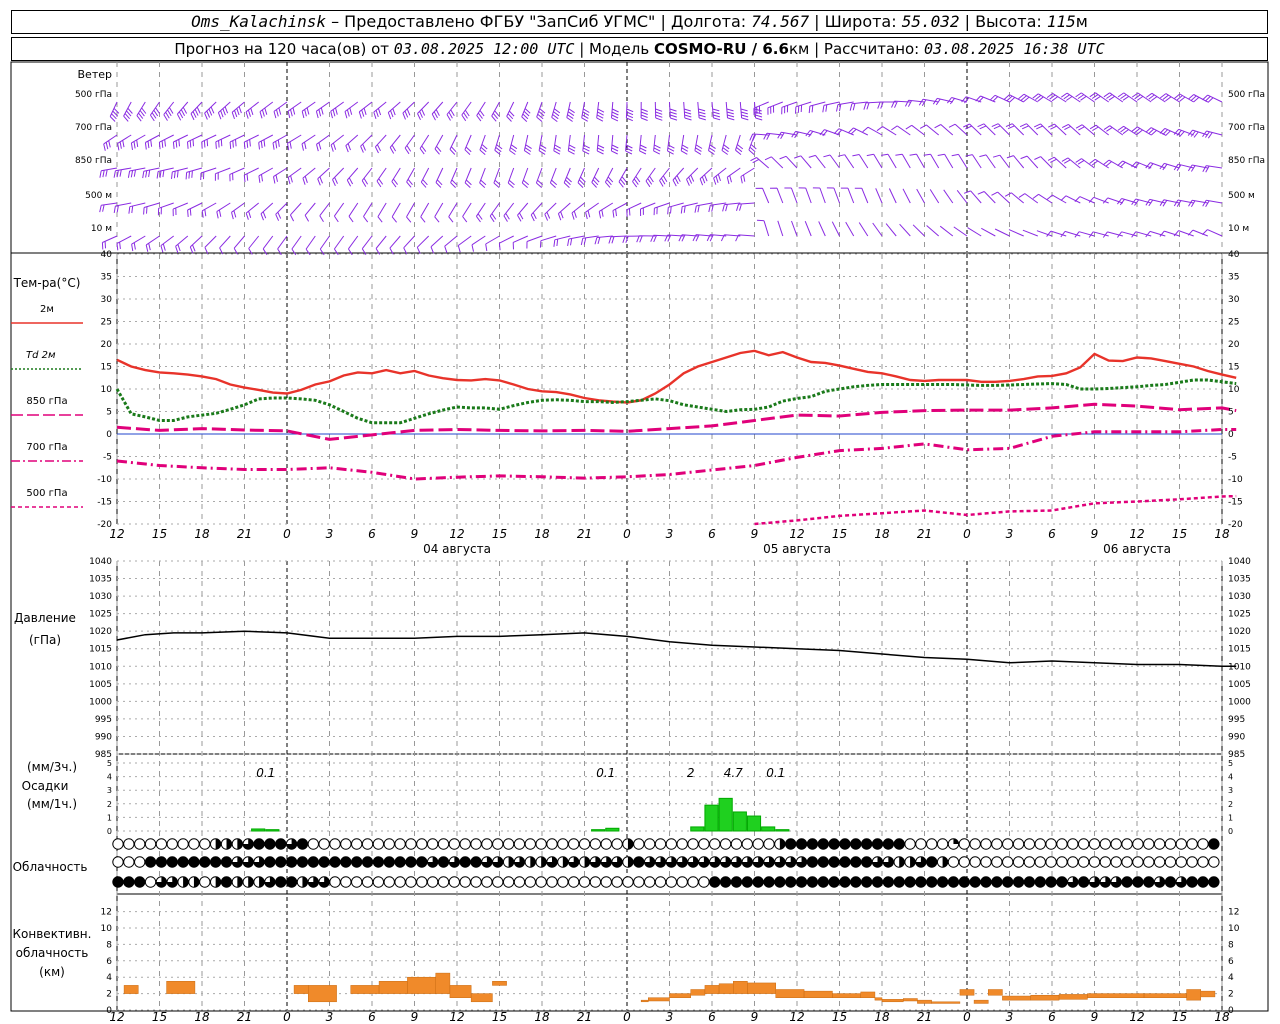 The width and height of the screenshot is (1280, 1024). Describe the element at coordinates (1234, 255) in the screenshot. I see `temp-tick-label: 40` at that location.